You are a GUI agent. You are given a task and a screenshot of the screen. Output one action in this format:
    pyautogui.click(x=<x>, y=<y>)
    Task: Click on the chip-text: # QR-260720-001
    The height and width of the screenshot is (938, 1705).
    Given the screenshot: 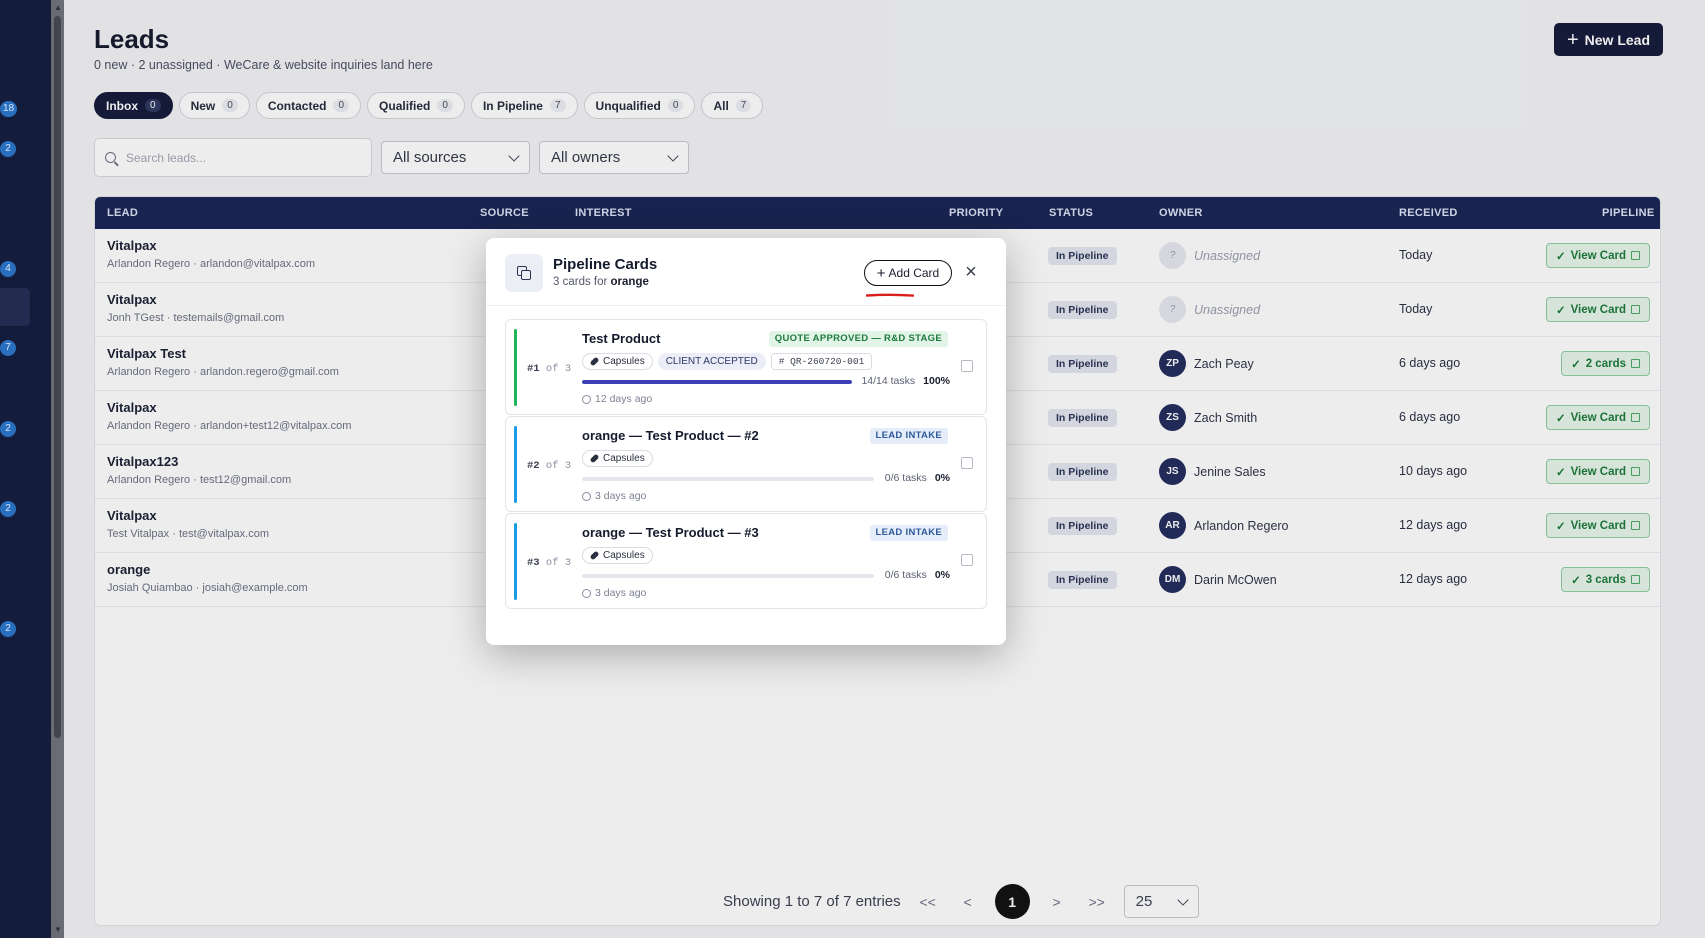 What is the action you would take?
    pyautogui.click(x=821, y=361)
    